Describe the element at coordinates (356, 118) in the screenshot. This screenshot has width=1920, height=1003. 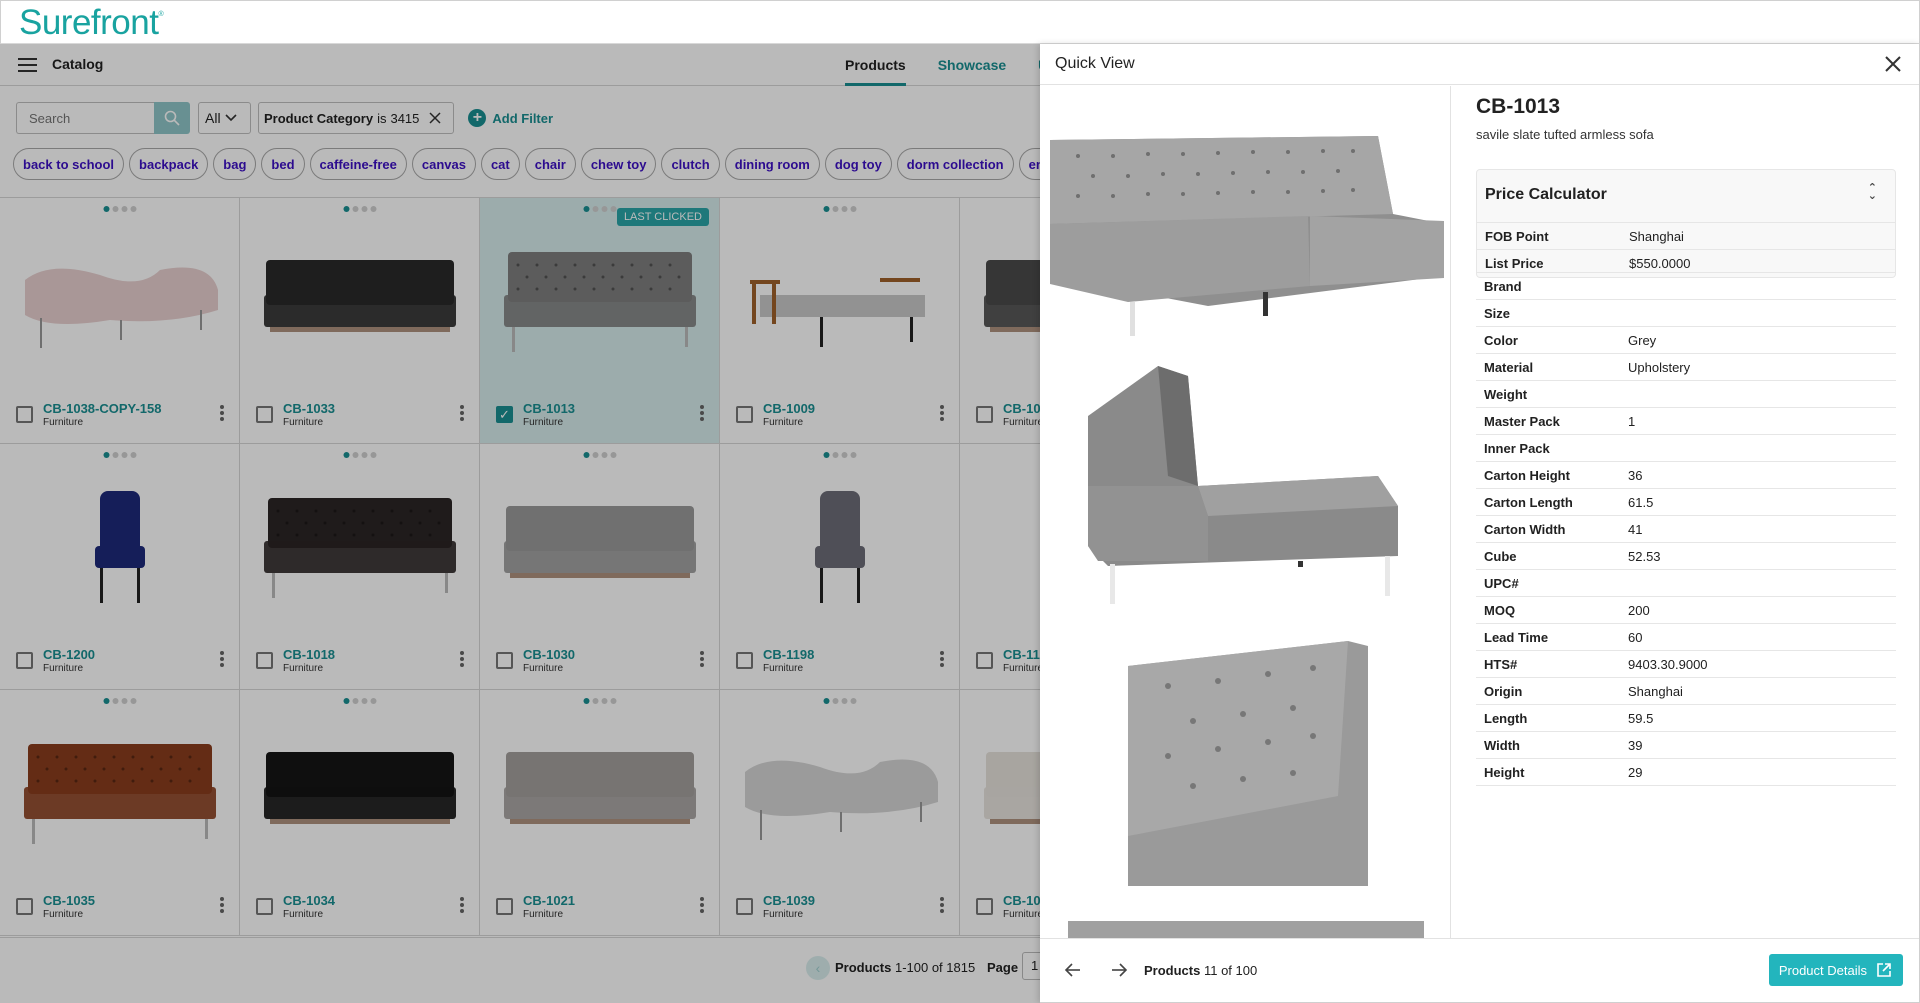
I see `active-filter-chip: Product Category is 3415` at that location.